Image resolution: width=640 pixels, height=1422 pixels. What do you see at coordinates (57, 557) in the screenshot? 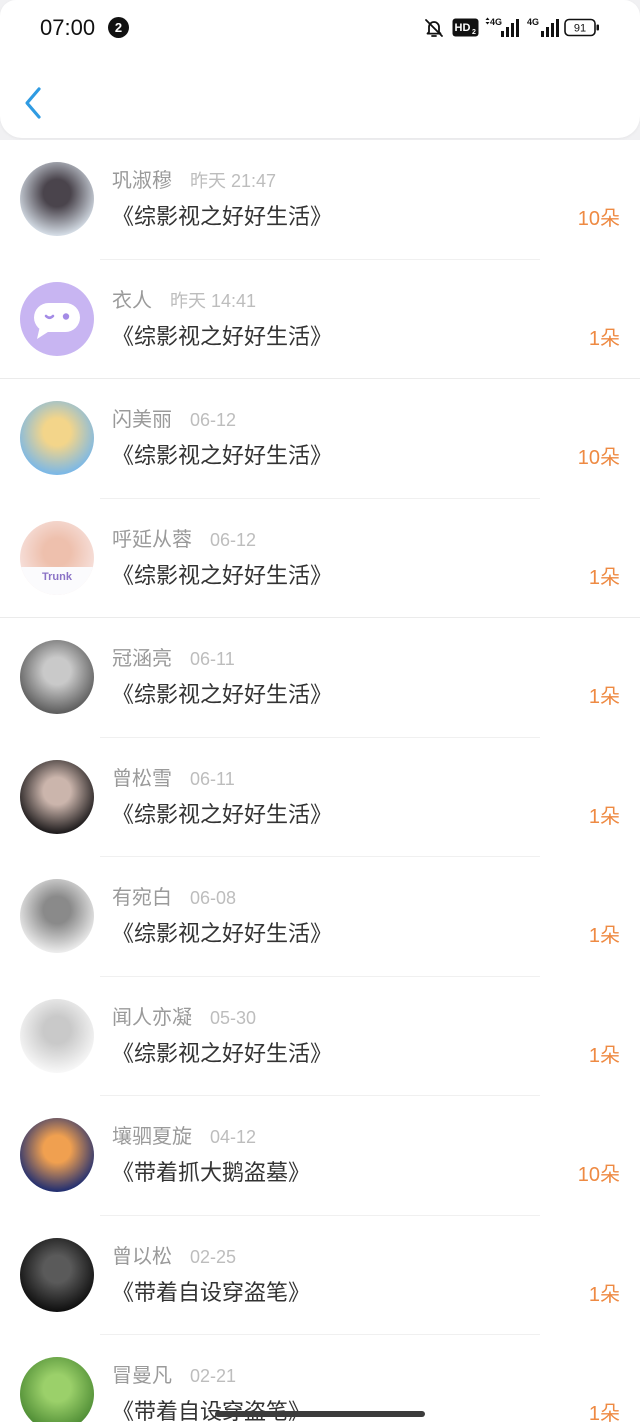
I see `avatar: Trunk` at bounding box center [57, 557].